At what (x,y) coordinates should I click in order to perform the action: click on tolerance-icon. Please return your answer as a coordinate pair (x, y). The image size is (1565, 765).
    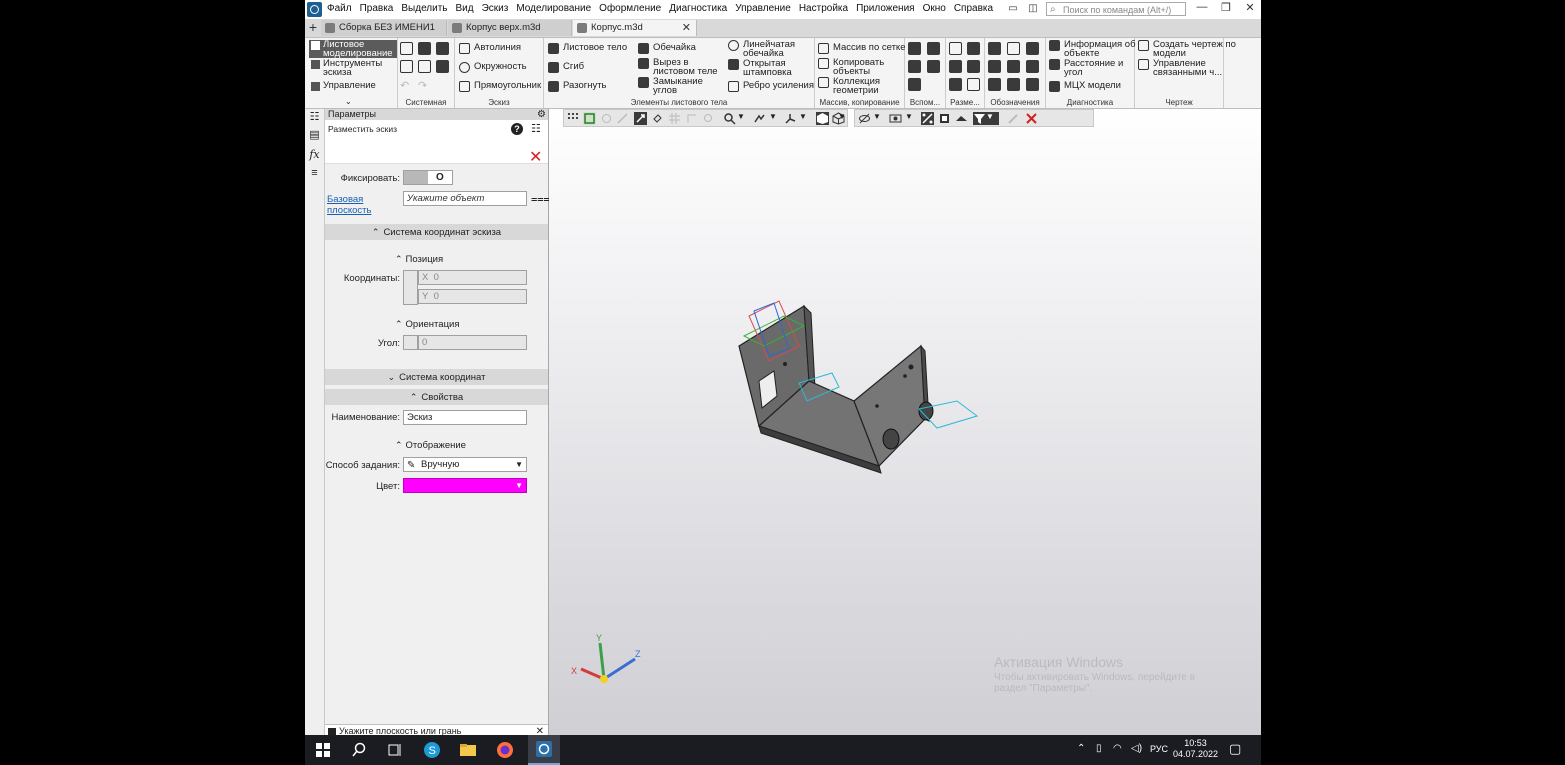
    Looking at the image, I should click on (994, 66).